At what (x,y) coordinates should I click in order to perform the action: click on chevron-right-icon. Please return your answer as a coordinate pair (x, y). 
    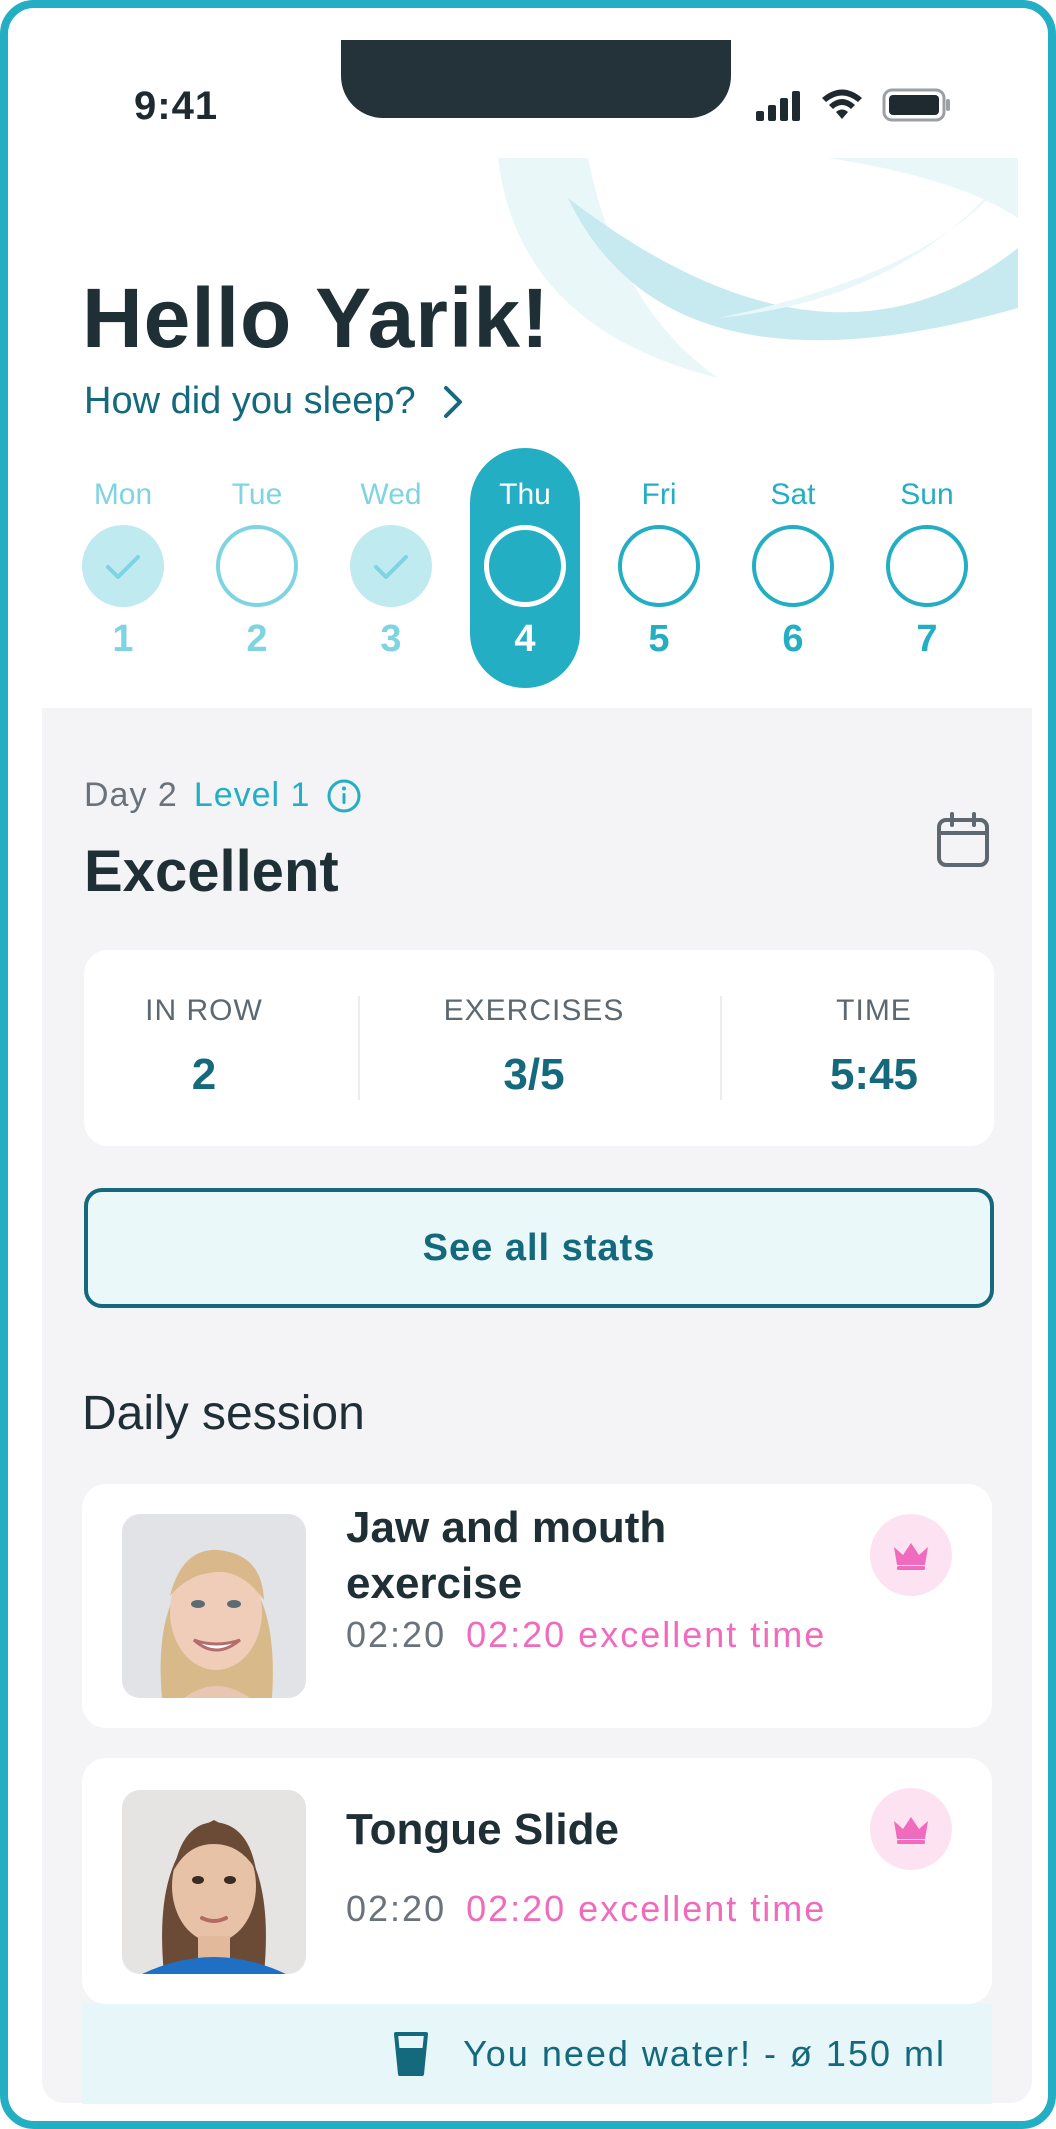
    Looking at the image, I should click on (452, 401).